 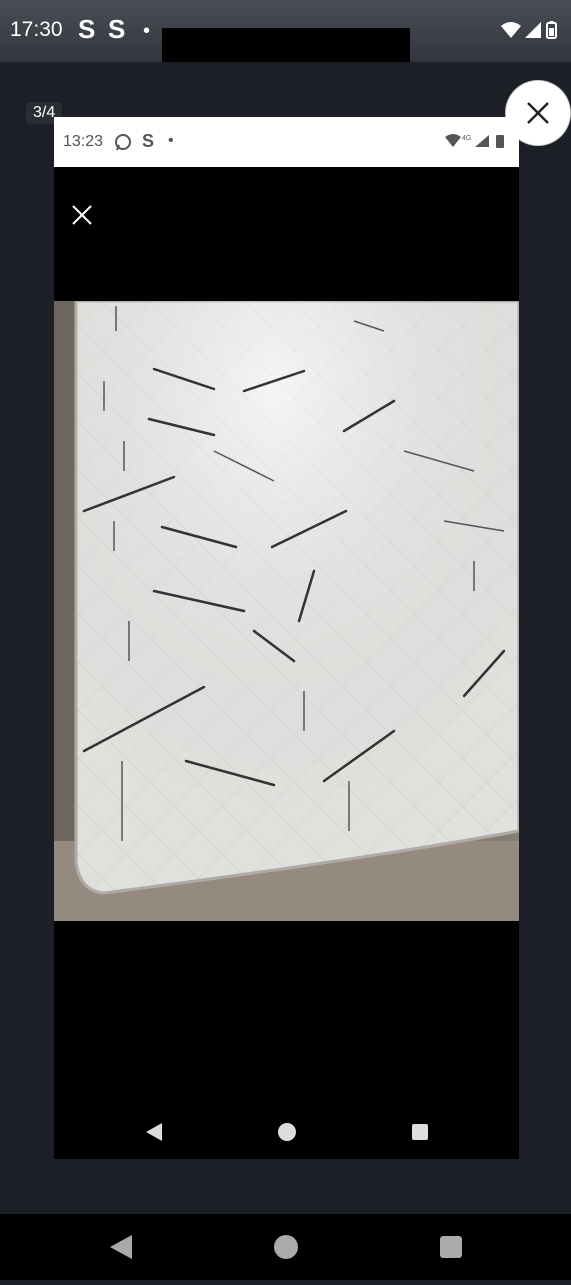 What do you see at coordinates (82, 215) in the screenshot?
I see `close-icon` at bounding box center [82, 215].